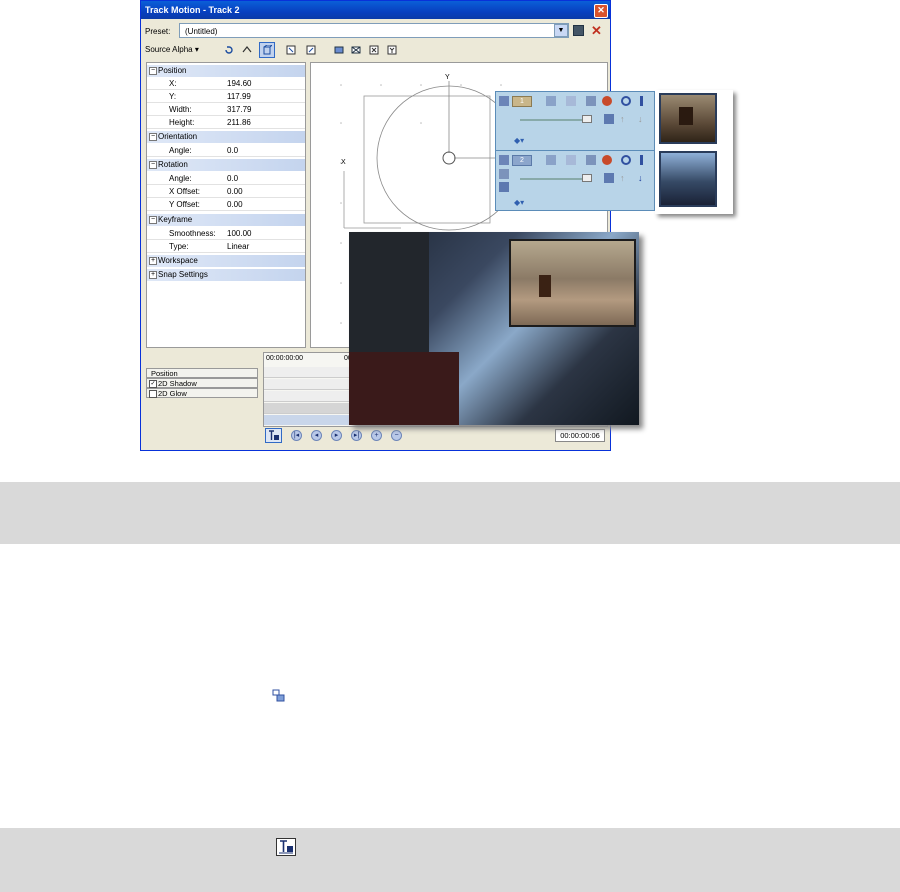 This screenshot has height=892, width=900. I want to click on track-thumbnails, so click(694, 152).